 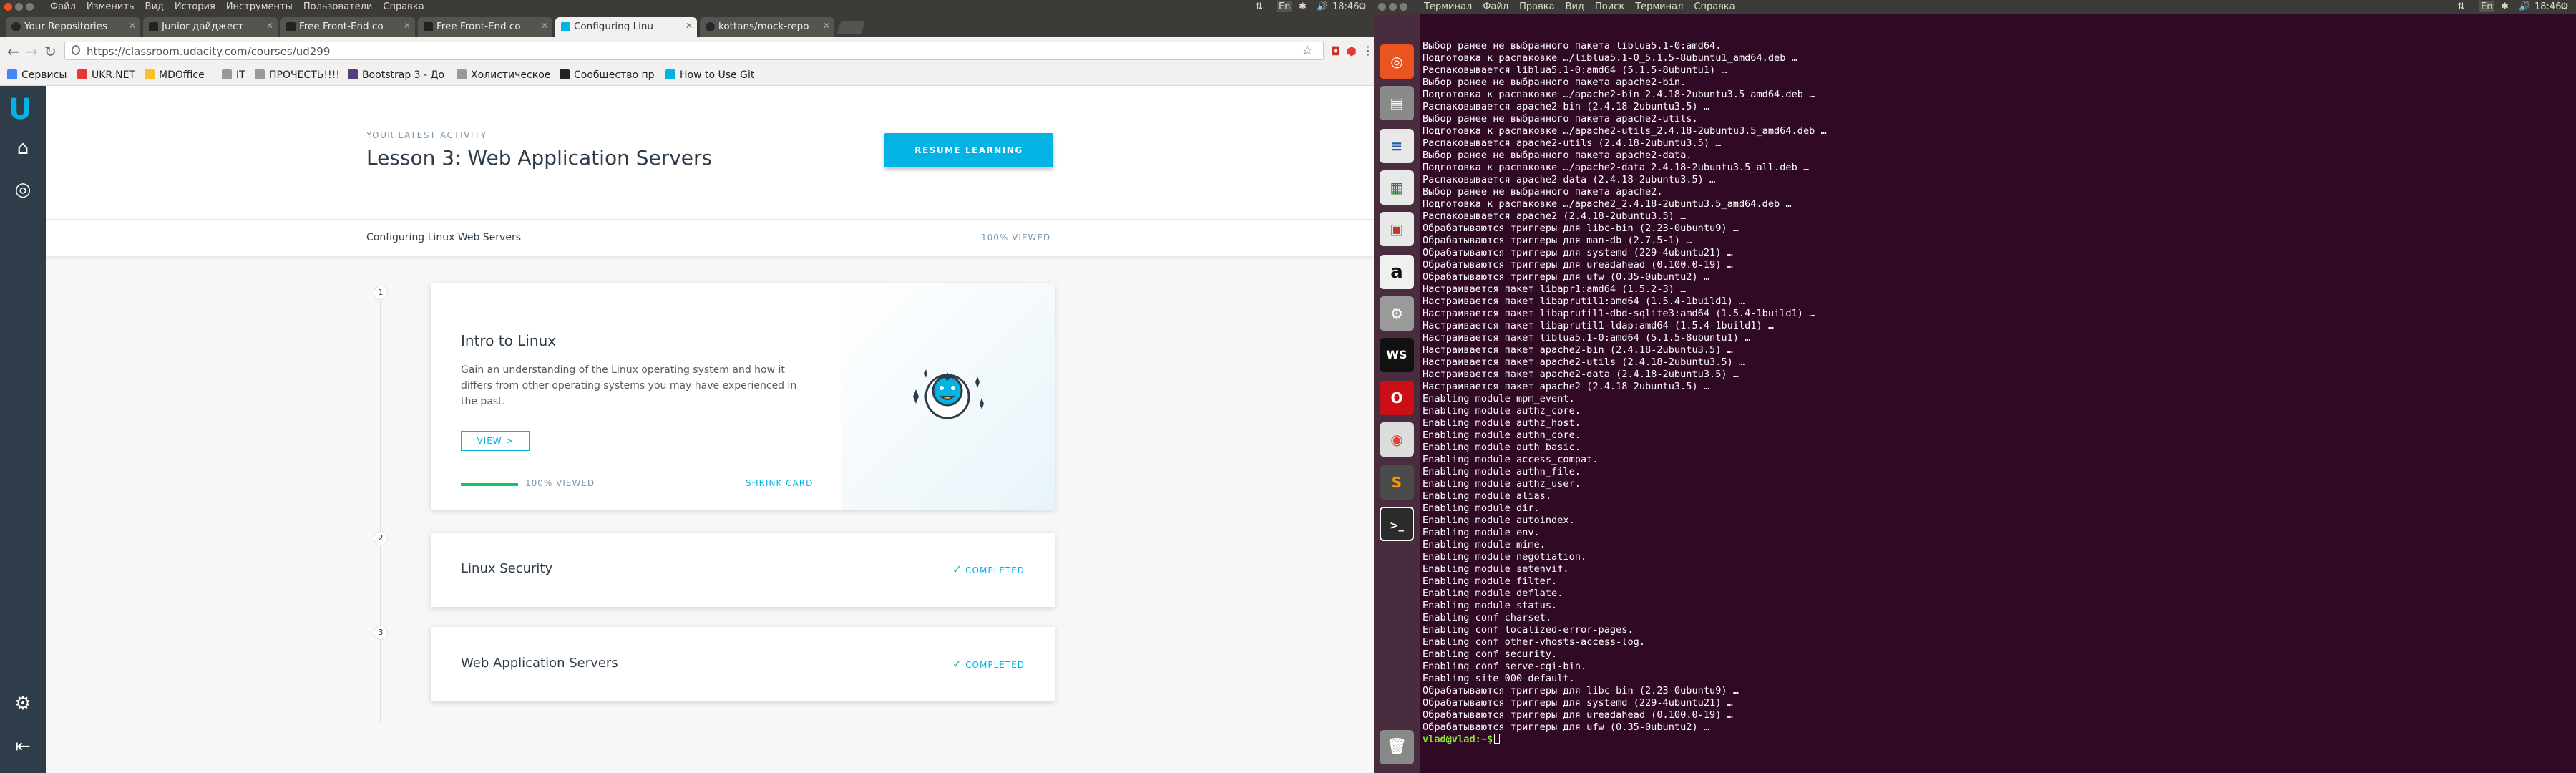 I want to click on bookmark-ukrnet: UKR.NET, so click(x=106, y=75).